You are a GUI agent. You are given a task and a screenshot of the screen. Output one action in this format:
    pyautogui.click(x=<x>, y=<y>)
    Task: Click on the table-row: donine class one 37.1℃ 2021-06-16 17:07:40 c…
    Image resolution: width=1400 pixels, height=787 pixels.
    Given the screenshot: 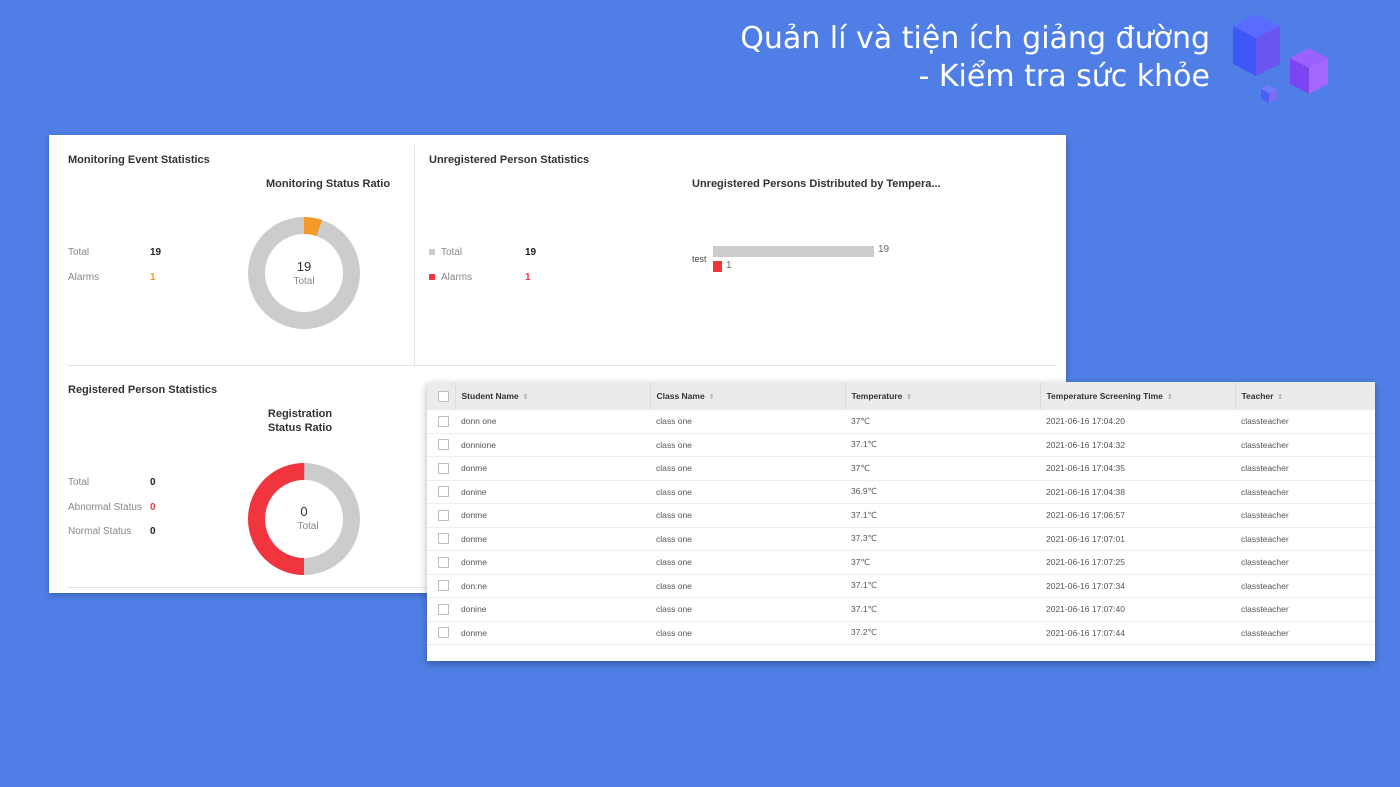 What is the action you would take?
    pyautogui.click(x=901, y=609)
    